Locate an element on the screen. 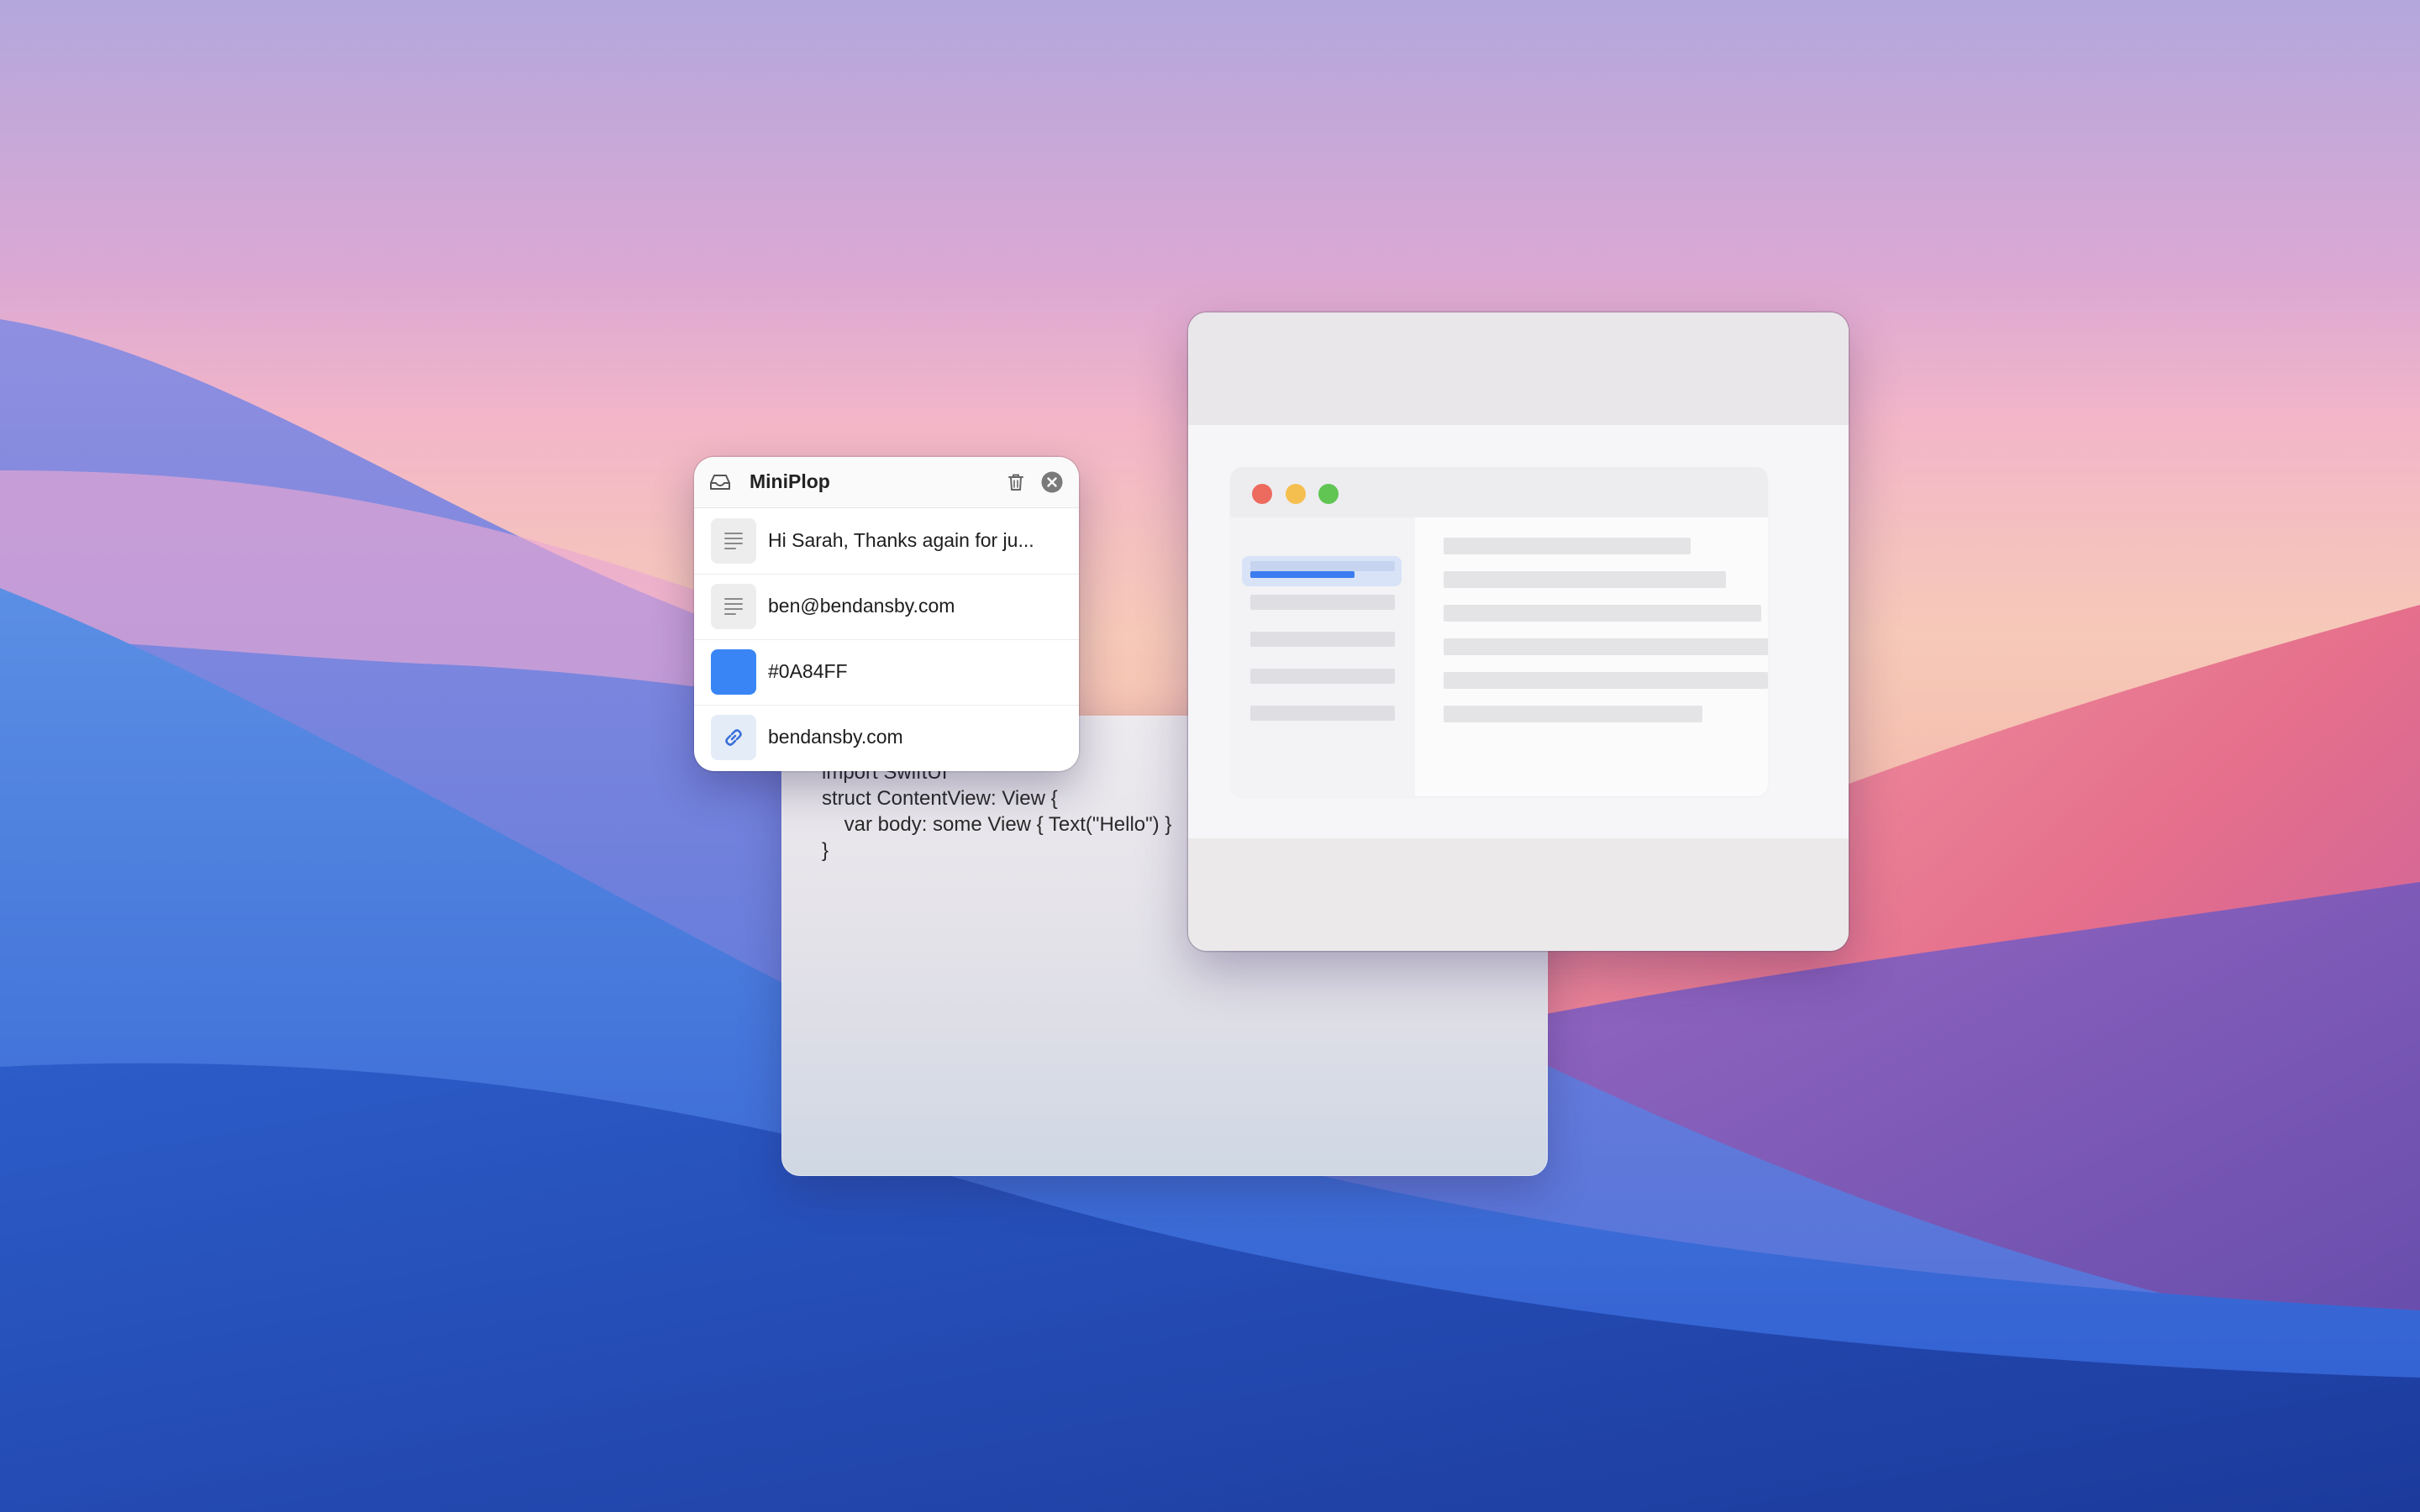 The width and height of the screenshot is (2420, 1512). mock-sidebar is located at coordinates (1322, 656).